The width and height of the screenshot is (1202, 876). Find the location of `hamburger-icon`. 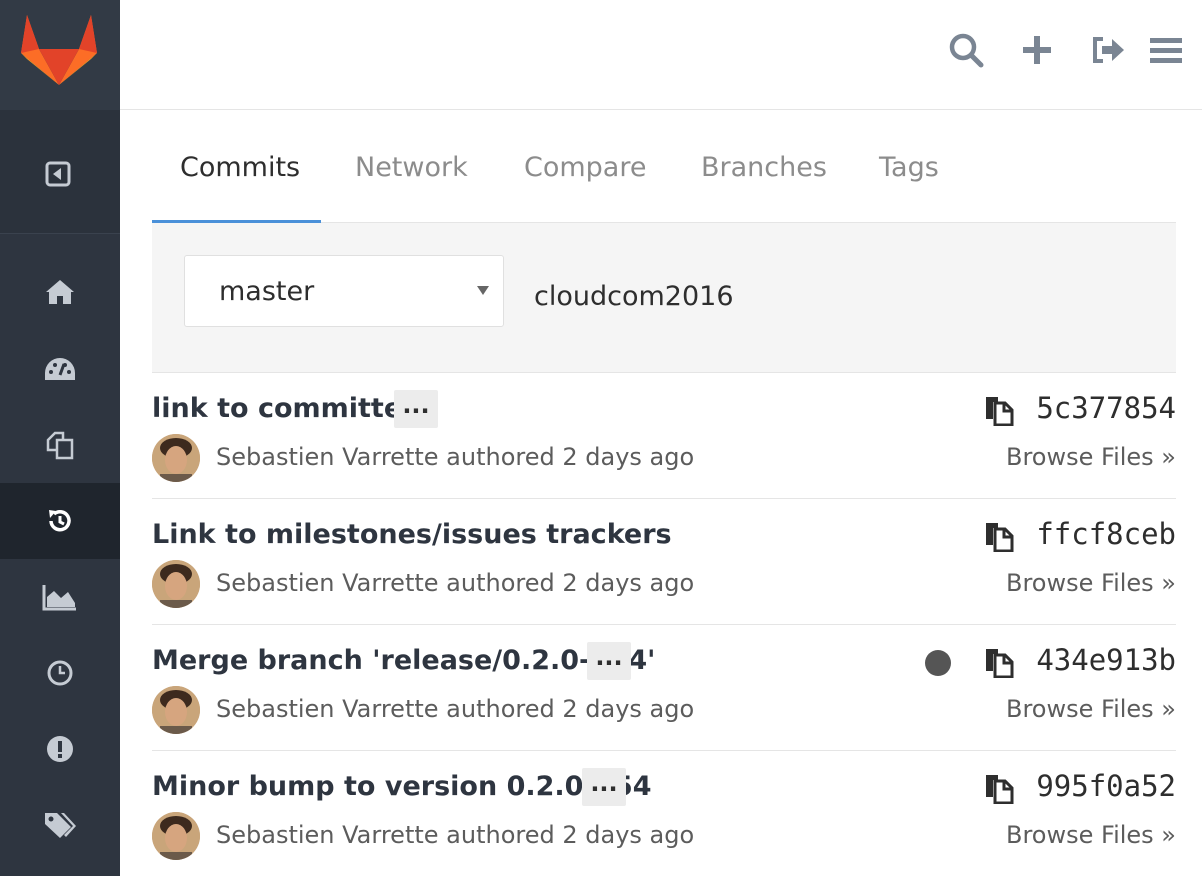

hamburger-icon is located at coordinates (1166, 50).